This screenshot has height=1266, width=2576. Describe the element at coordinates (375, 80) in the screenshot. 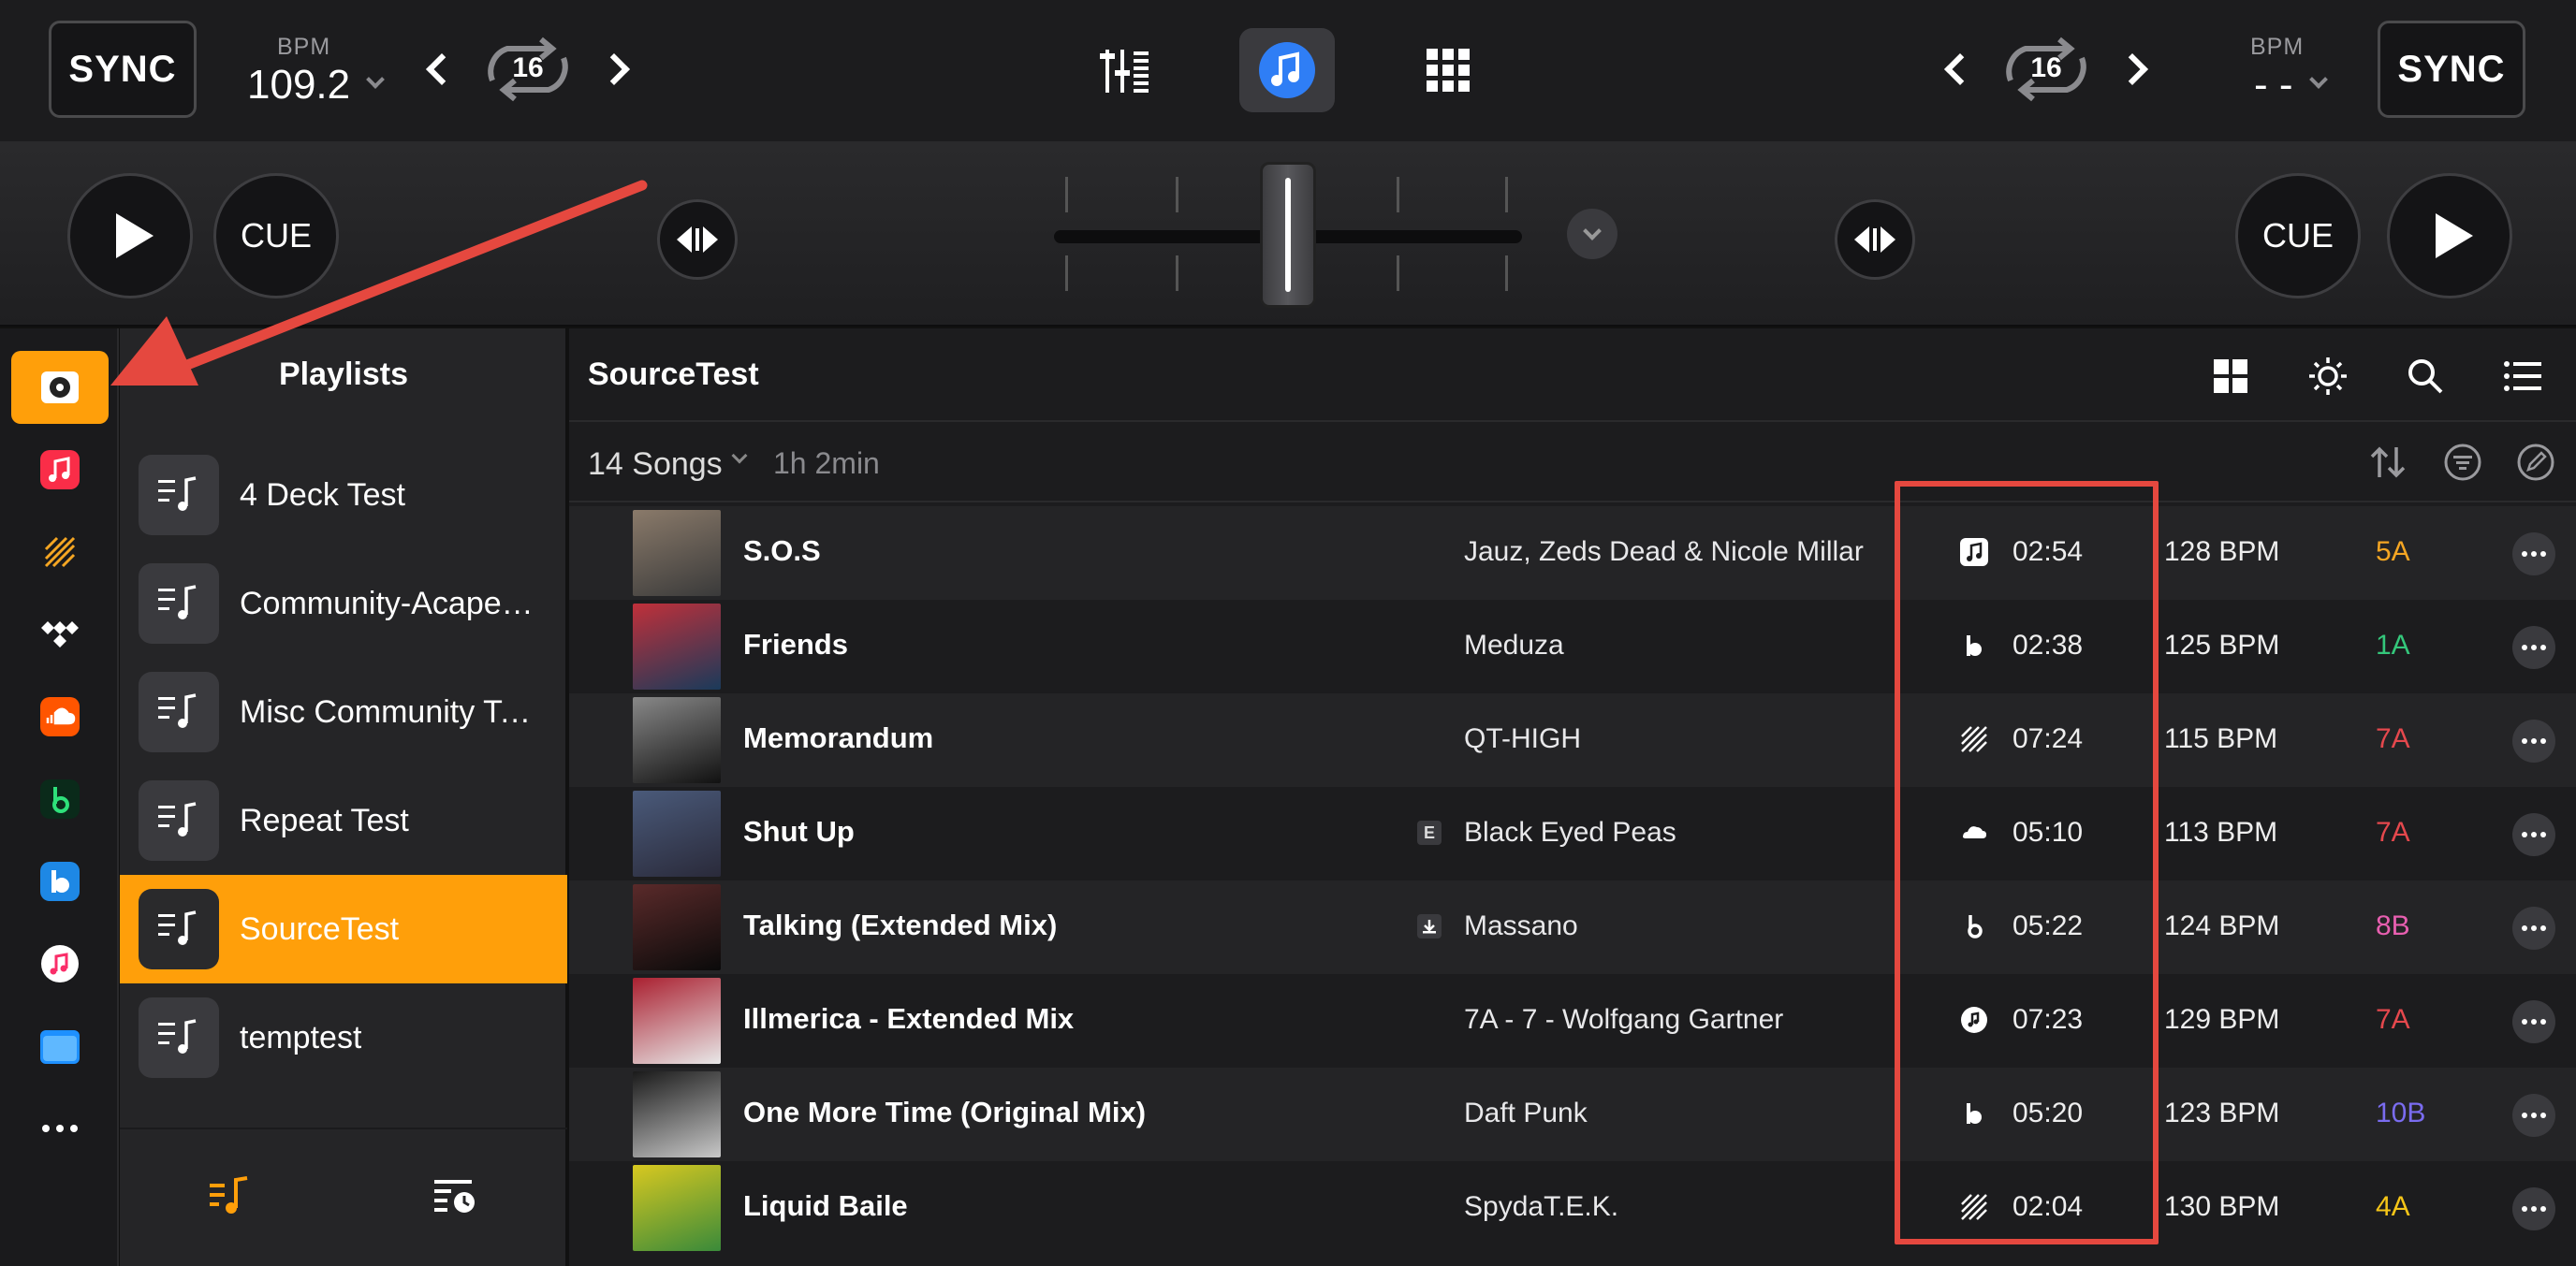

I see `bpm-caret-left-icon` at that location.